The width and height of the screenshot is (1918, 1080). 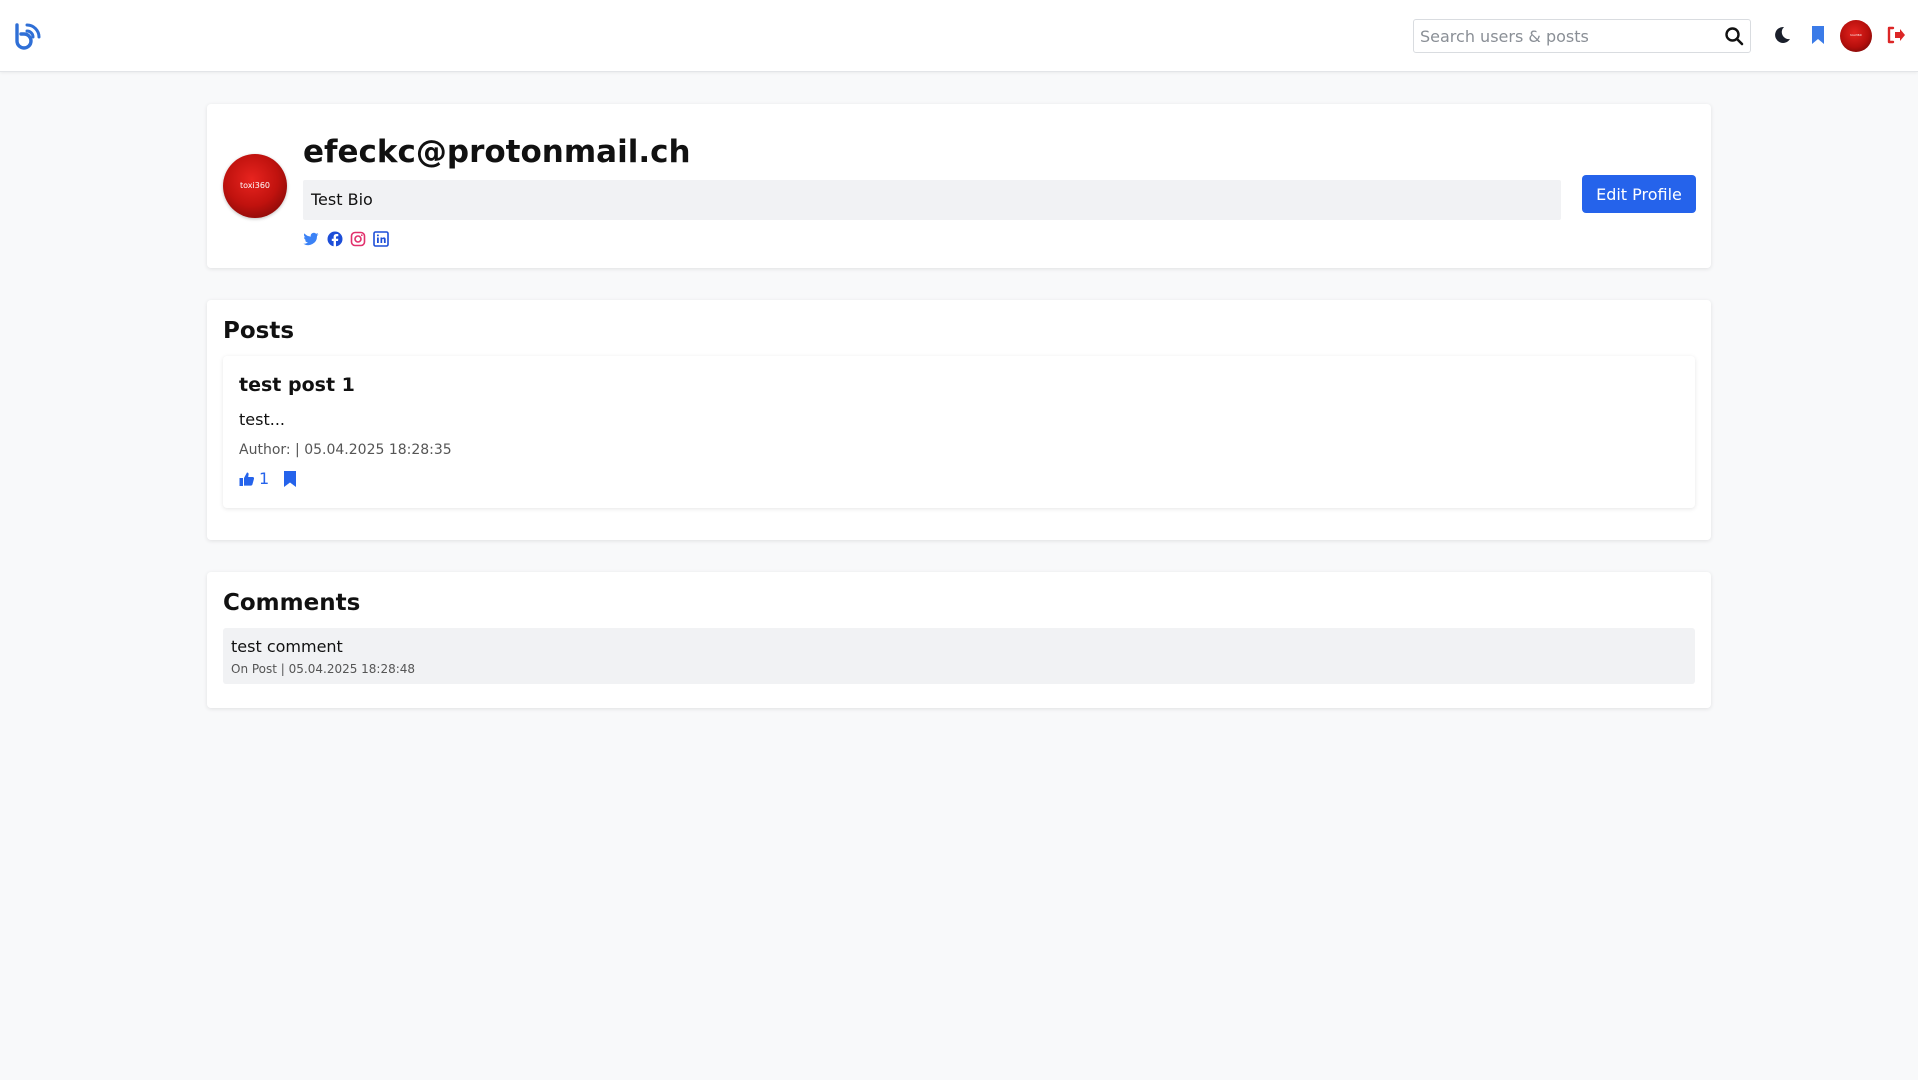 I want to click on profile-avatar-text: toxi360, so click(x=254, y=185).